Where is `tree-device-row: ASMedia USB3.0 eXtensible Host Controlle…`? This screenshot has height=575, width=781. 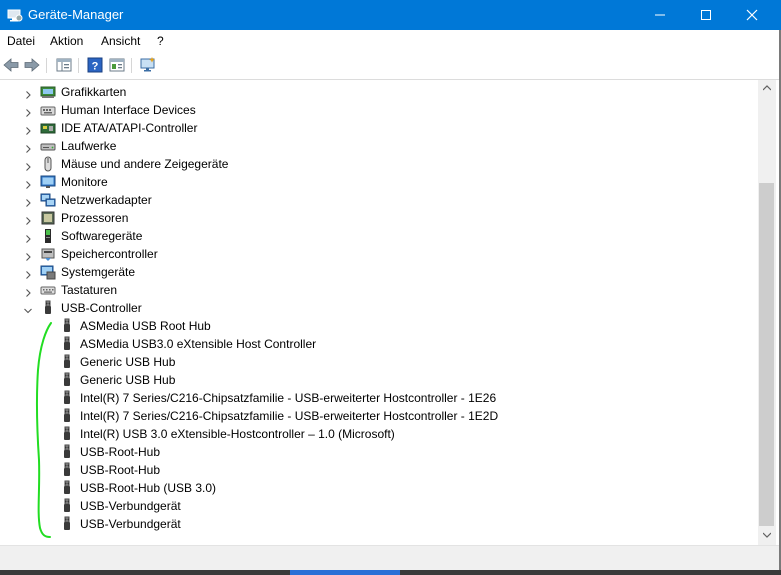
tree-device-row: ASMedia USB3.0 eXtensible Host Controlle… is located at coordinates (370, 344).